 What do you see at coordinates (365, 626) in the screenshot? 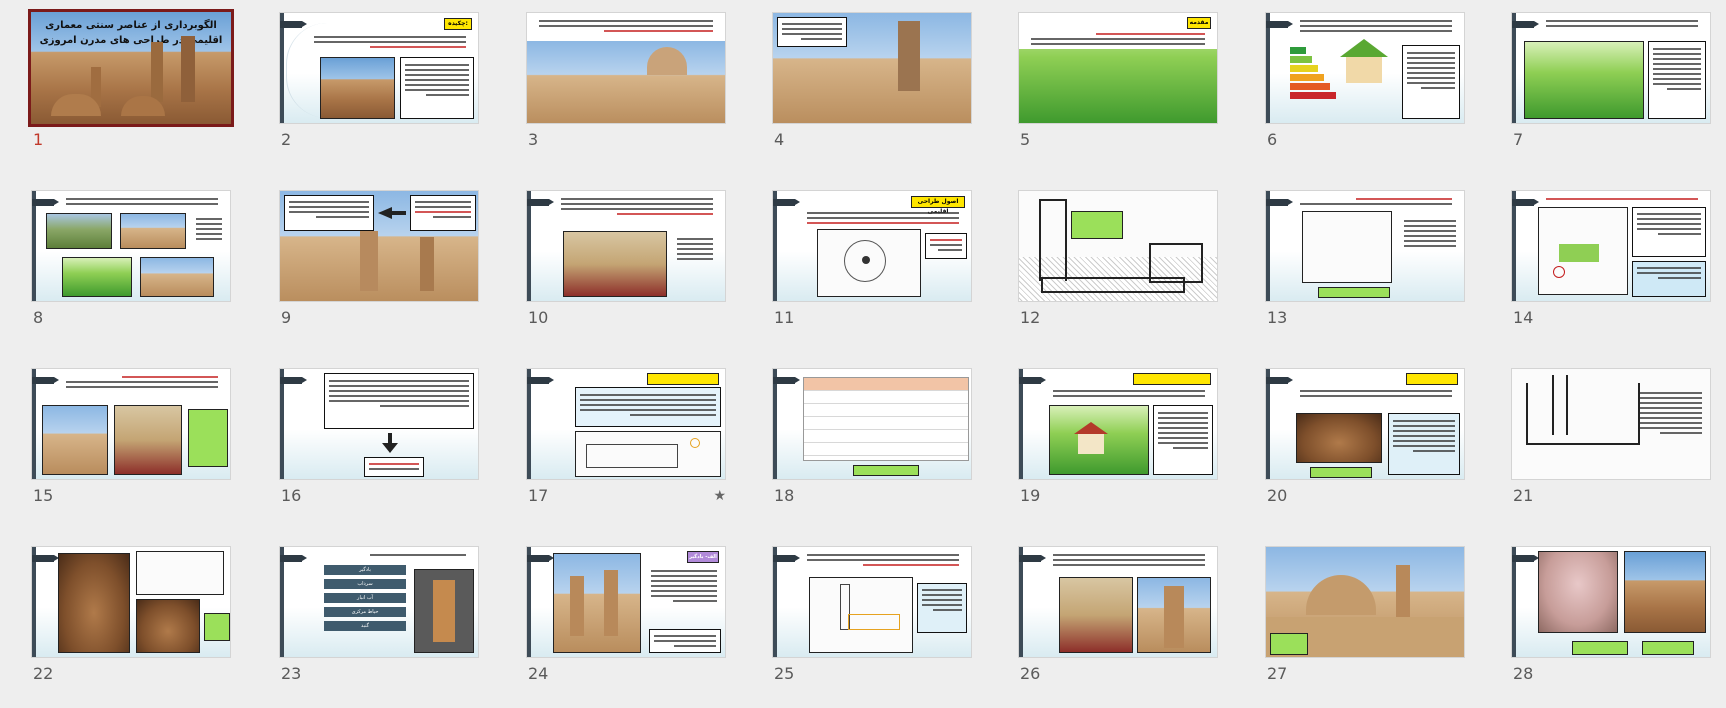
I see `topic-button-5: گنبد` at bounding box center [365, 626].